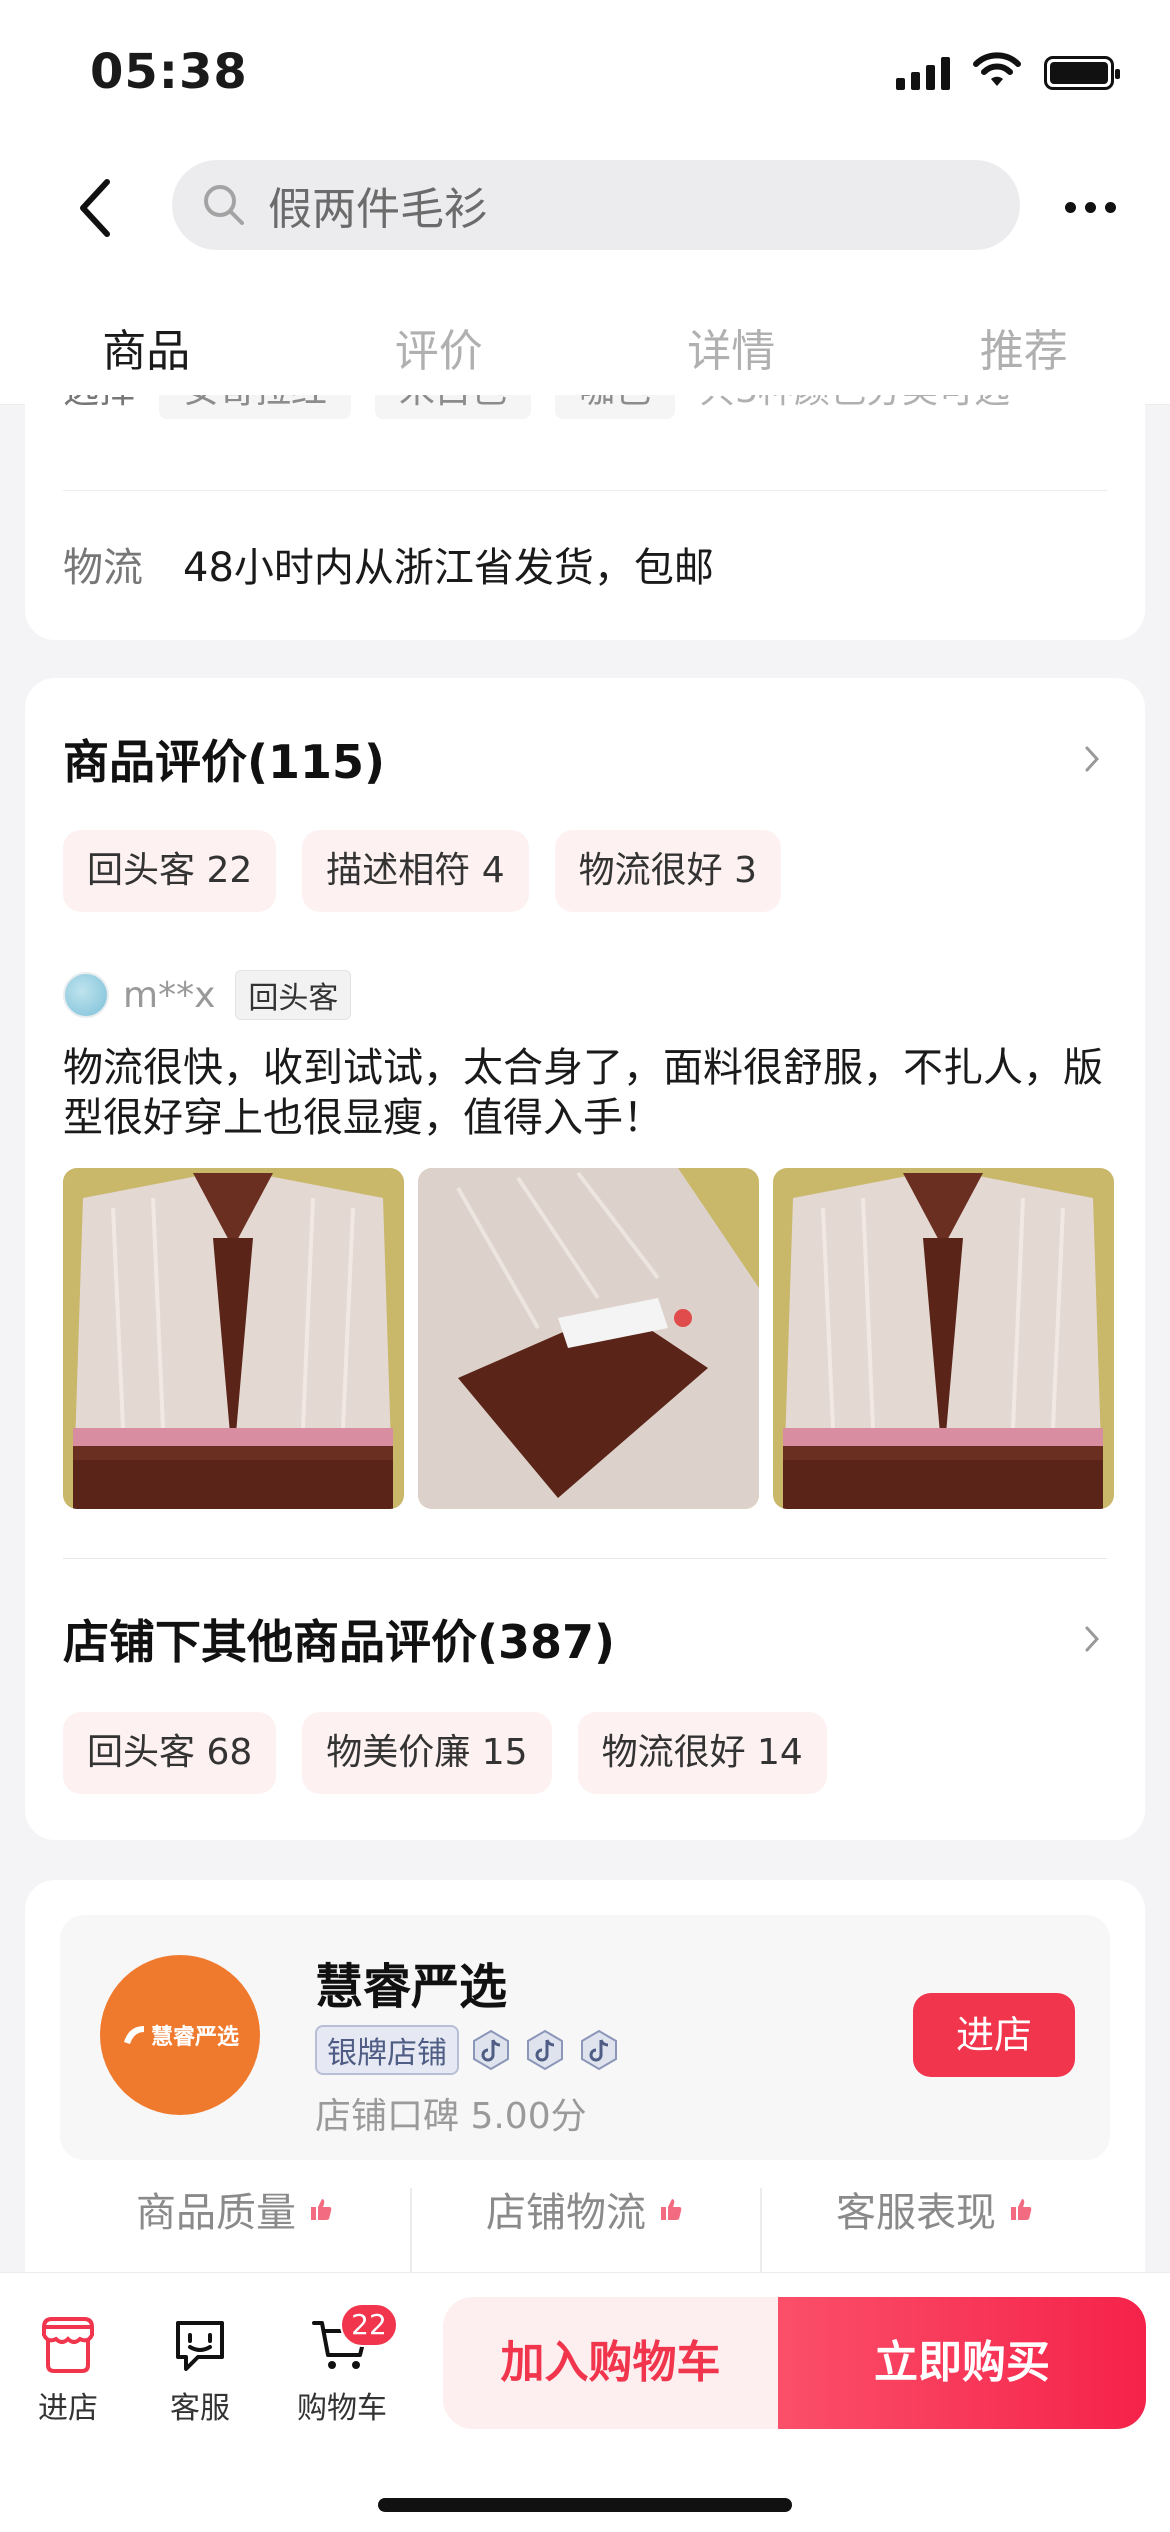  Describe the element at coordinates (387, 2050) in the screenshot. I see `silver-store-badge: 银牌店铺` at that location.